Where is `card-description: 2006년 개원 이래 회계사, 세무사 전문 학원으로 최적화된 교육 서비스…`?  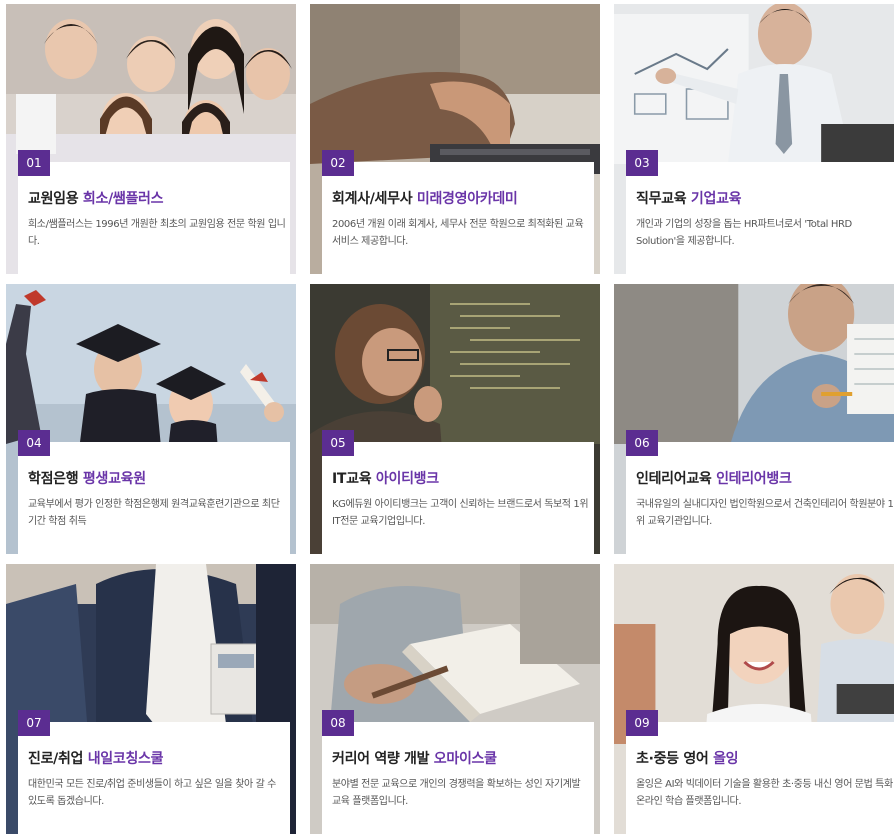 card-description: 2006년 개원 이래 회계사, 세무사 전문 학원으로 최적화된 교육 서비스… is located at coordinates (458, 233).